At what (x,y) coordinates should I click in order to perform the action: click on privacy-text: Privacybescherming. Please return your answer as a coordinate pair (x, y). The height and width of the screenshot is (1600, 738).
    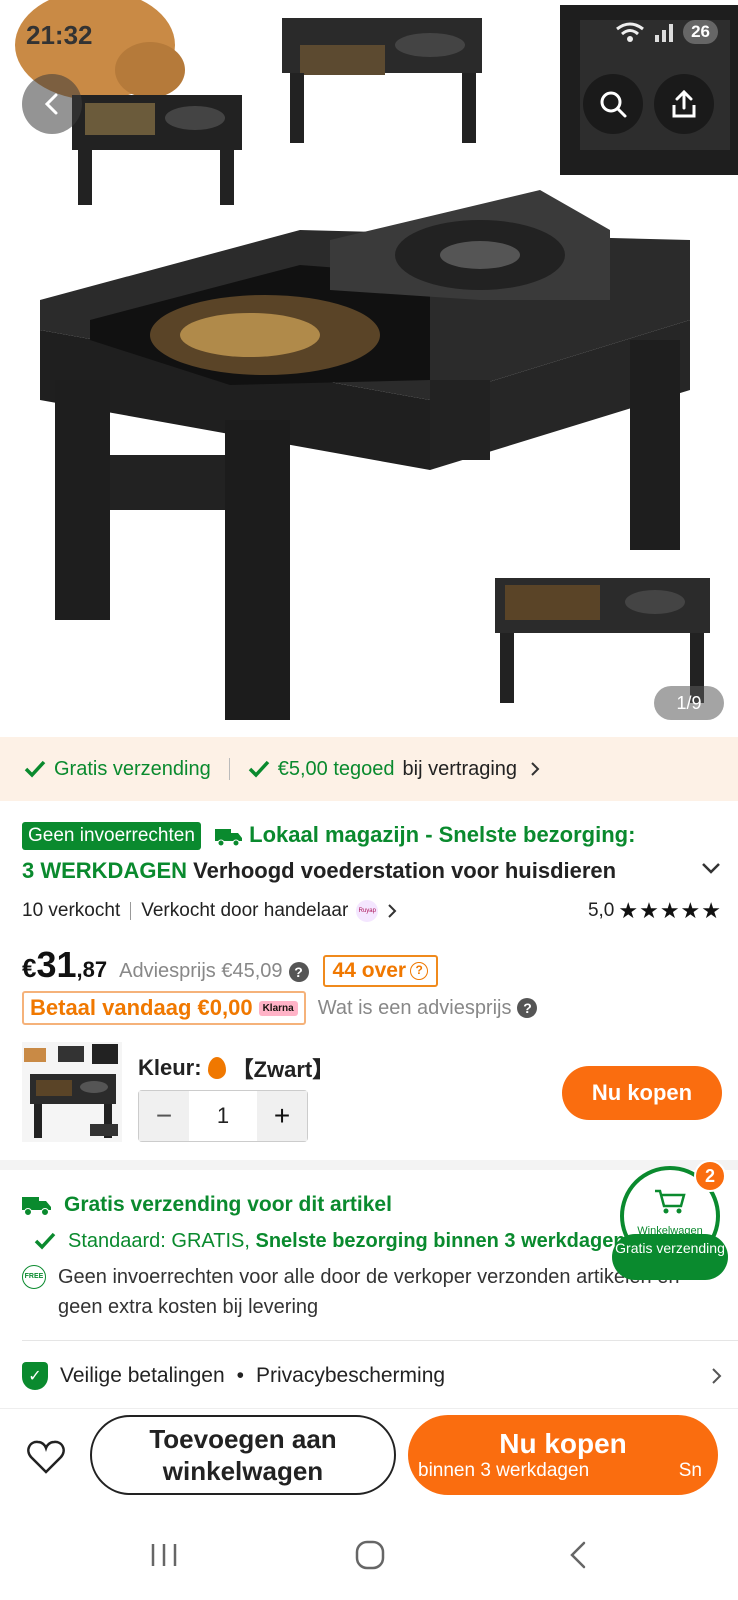
    Looking at the image, I should click on (351, 1375).